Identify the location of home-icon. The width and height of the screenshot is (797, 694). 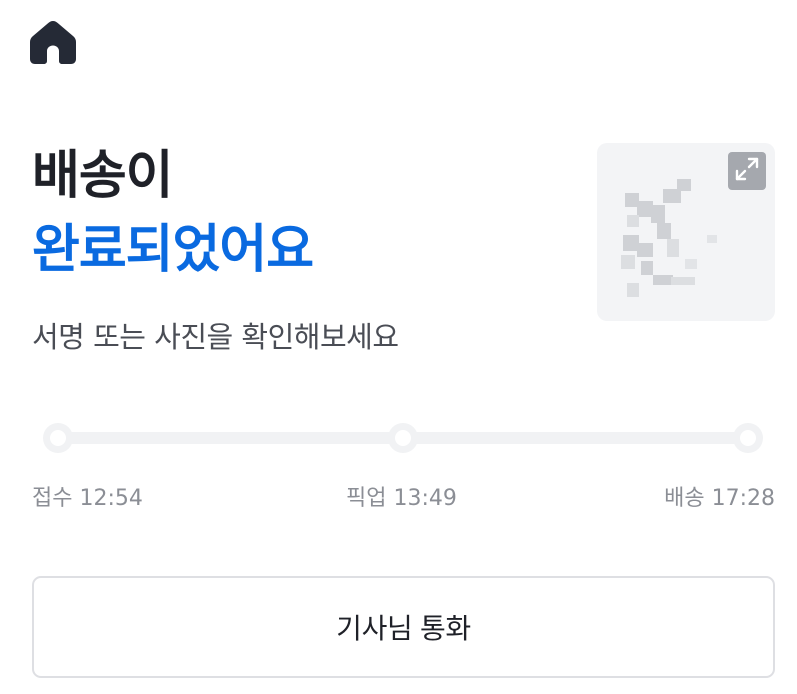
(53, 42).